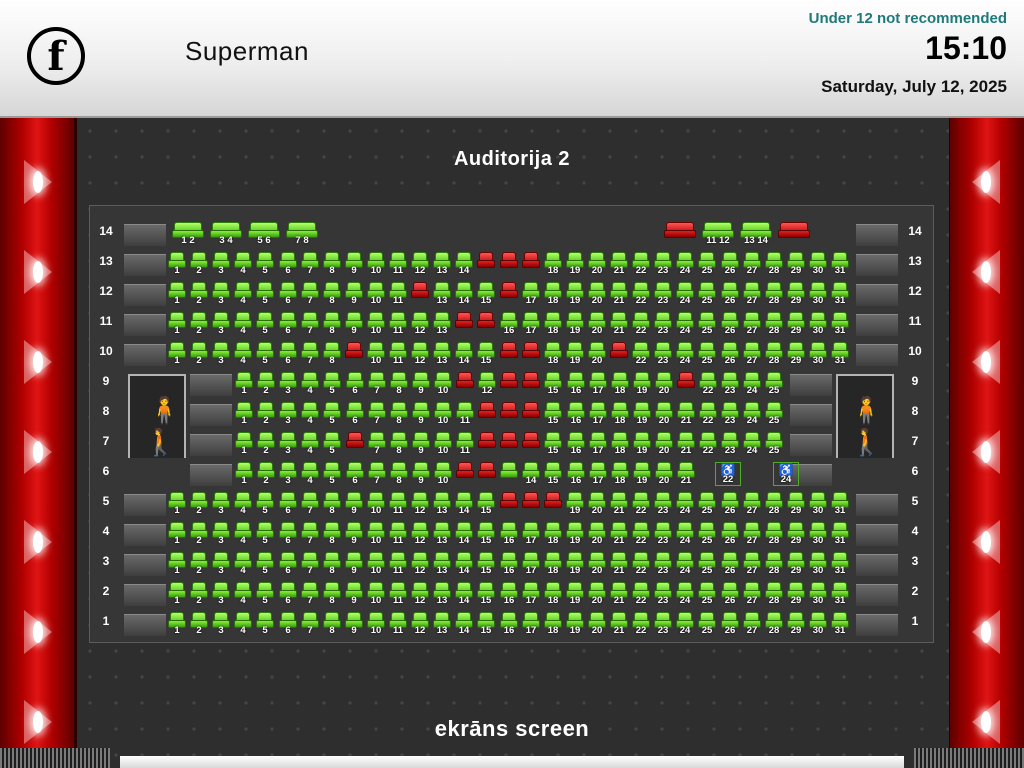  I want to click on seat: 30, so click(818, 264).